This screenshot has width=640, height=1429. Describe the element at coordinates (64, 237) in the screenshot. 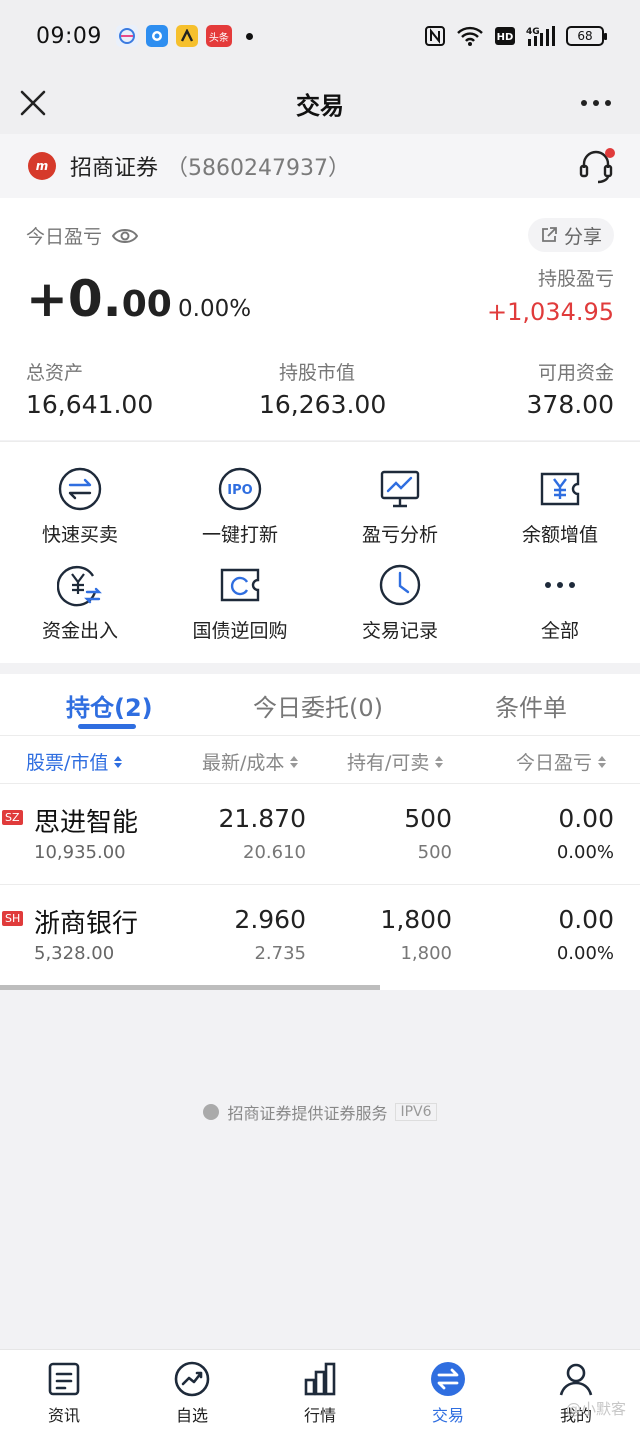

I see `today-pnl-label: 今日盈亏` at that location.